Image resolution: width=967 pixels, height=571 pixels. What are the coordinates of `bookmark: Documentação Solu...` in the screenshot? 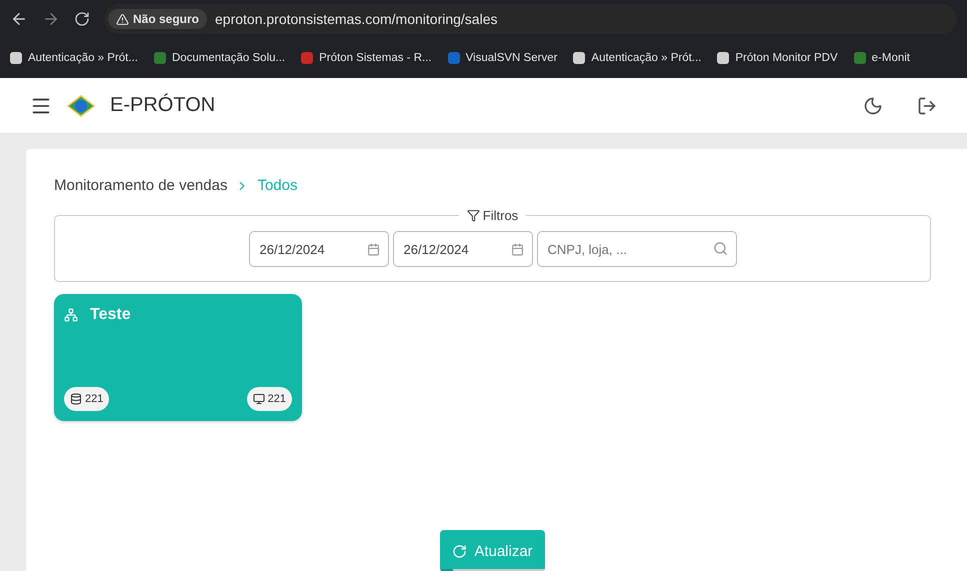 It's located at (220, 58).